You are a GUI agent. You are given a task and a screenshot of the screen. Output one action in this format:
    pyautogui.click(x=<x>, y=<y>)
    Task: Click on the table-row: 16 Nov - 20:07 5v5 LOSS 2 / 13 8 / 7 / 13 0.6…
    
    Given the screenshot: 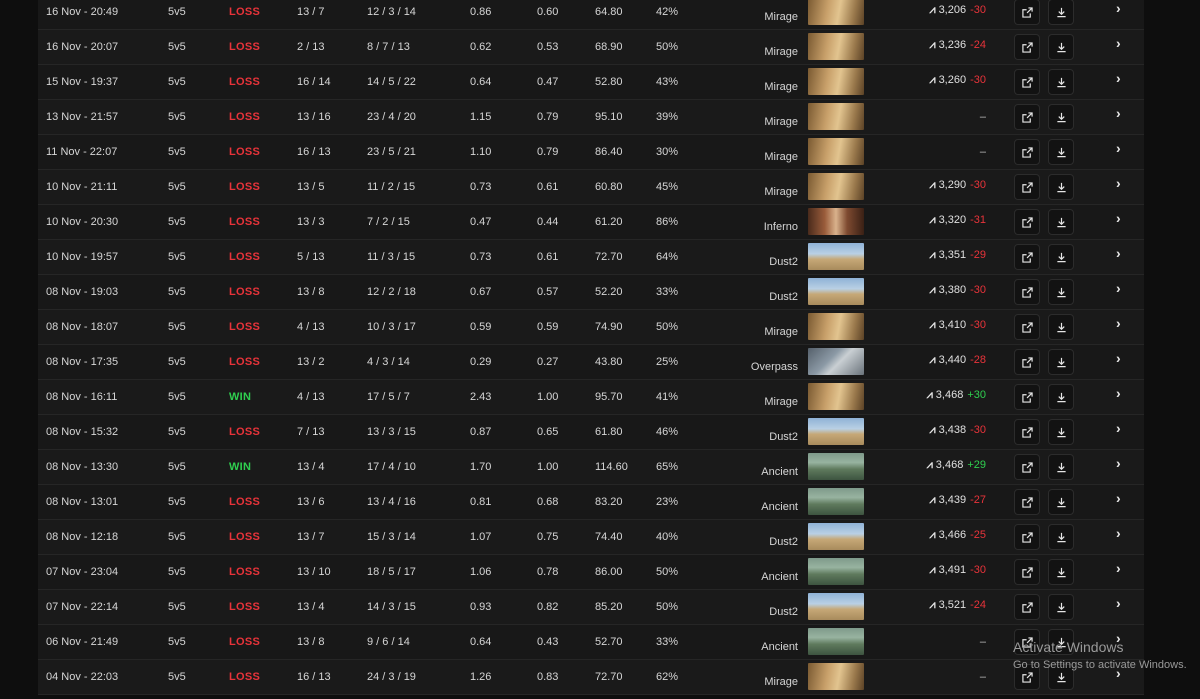 What is the action you would take?
    pyautogui.click(x=591, y=47)
    